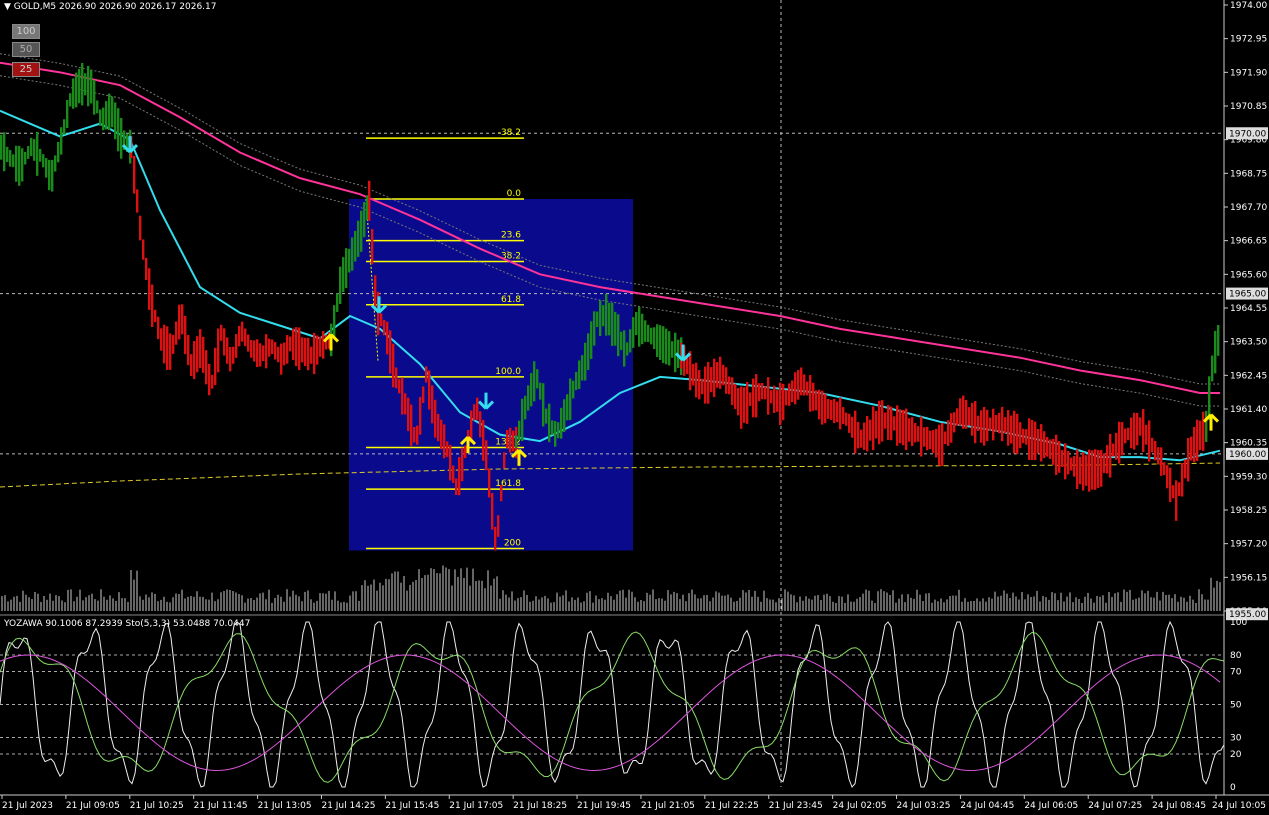 The width and height of the screenshot is (1269, 815). I want to click on time-tick-label: 24 Jul 02:05, so click(860, 806).